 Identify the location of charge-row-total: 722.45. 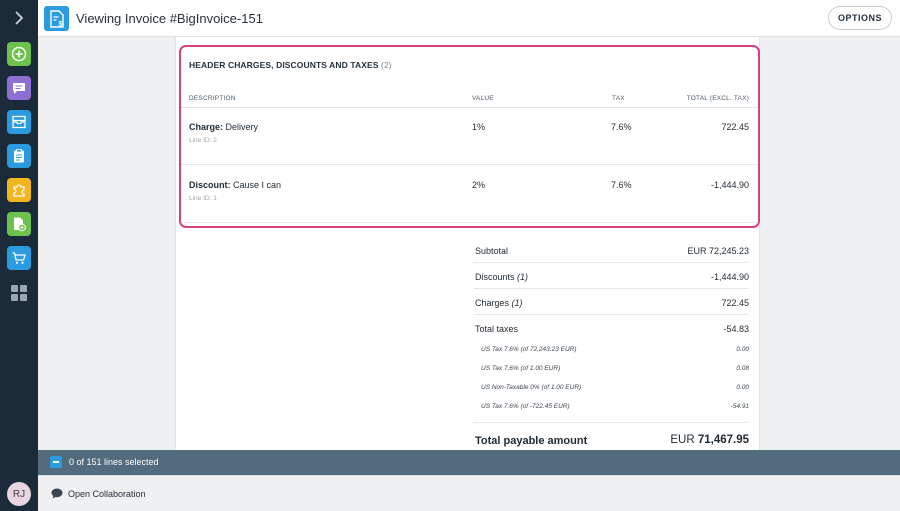
(735, 127).